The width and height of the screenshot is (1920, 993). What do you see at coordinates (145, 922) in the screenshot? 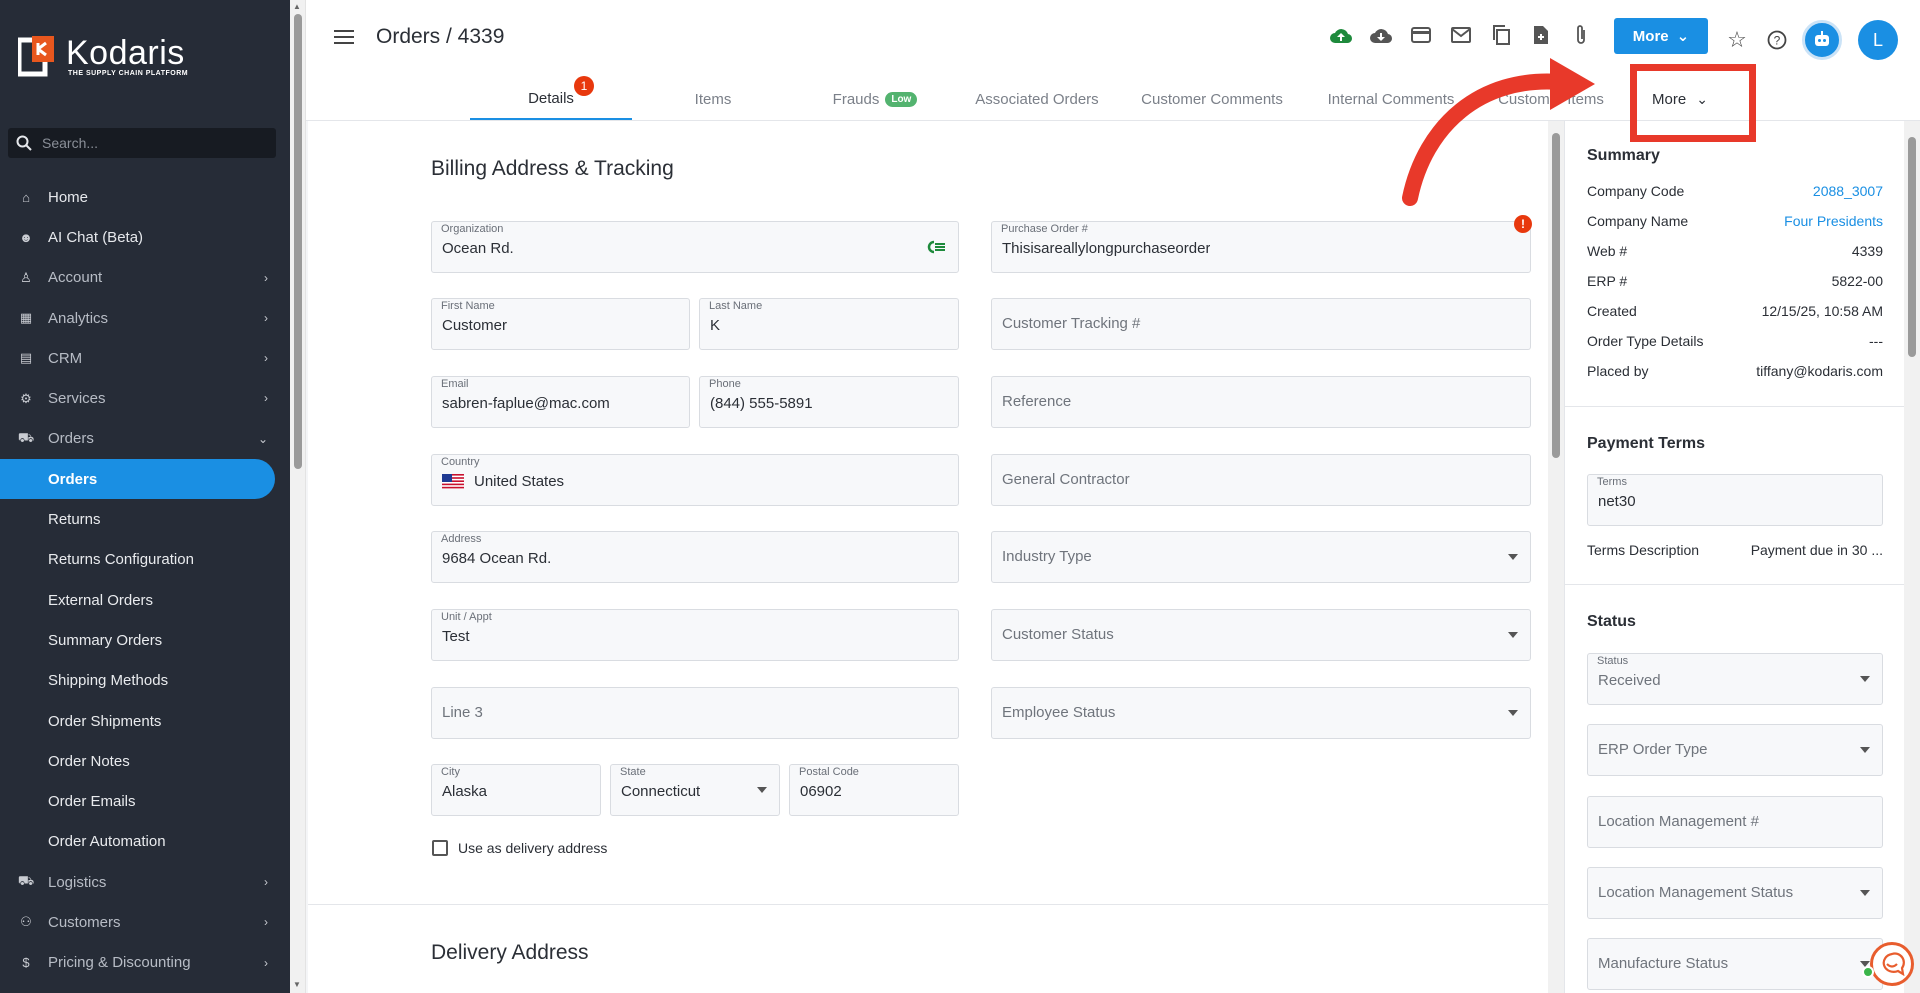
I see `sidebar-item-customers: ⚇ Customers ›` at bounding box center [145, 922].